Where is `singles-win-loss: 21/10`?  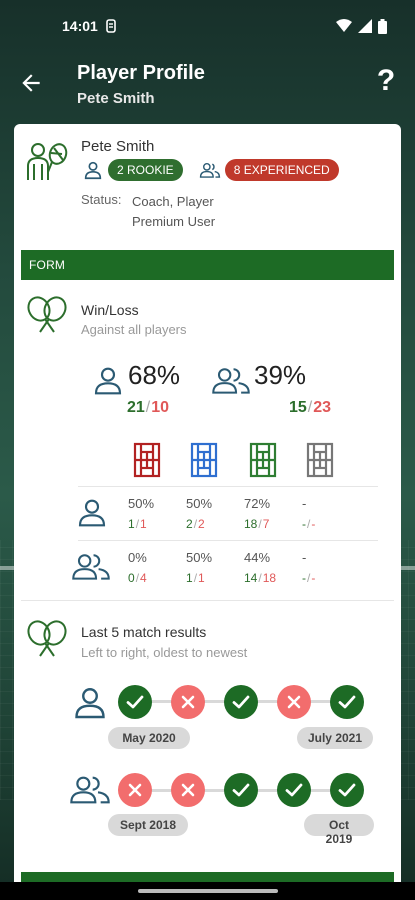
singles-win-loss: 21/10 is located at coordinates (148, 407).